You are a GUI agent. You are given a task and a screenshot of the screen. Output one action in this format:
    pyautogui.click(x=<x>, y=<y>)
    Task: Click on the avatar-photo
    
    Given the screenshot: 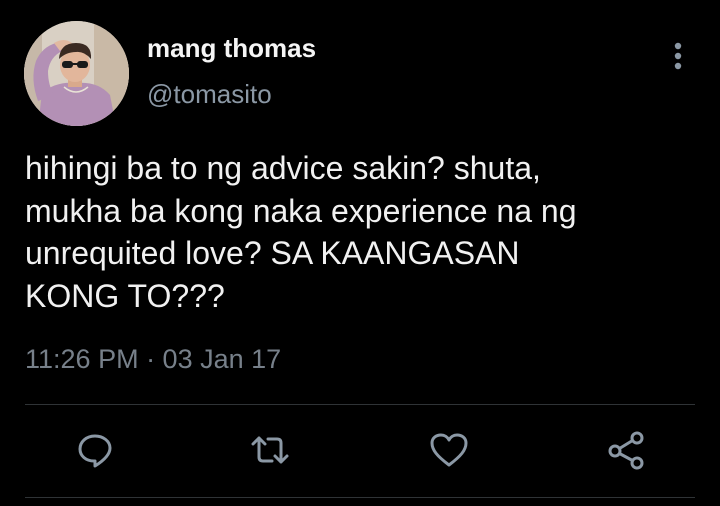 What is the action you would take?
    pyautogui.click(x=76, y=73)
    